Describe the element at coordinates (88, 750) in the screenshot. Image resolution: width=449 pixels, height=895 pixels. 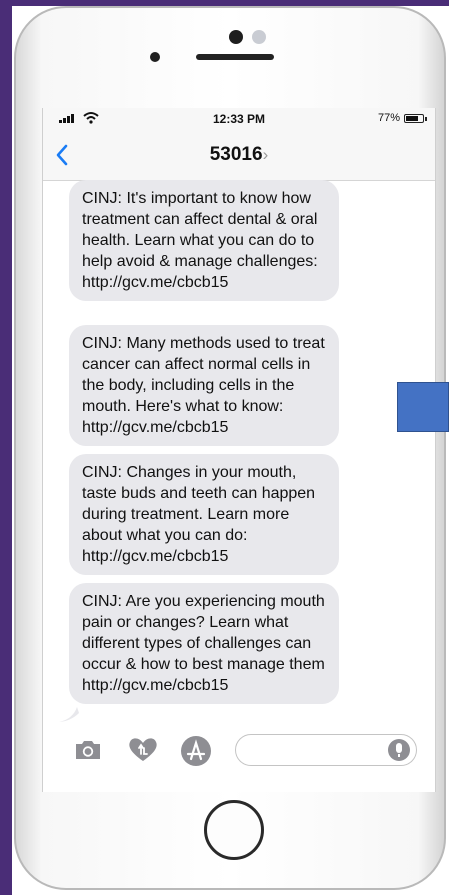
I see `camera-icon` at that location.